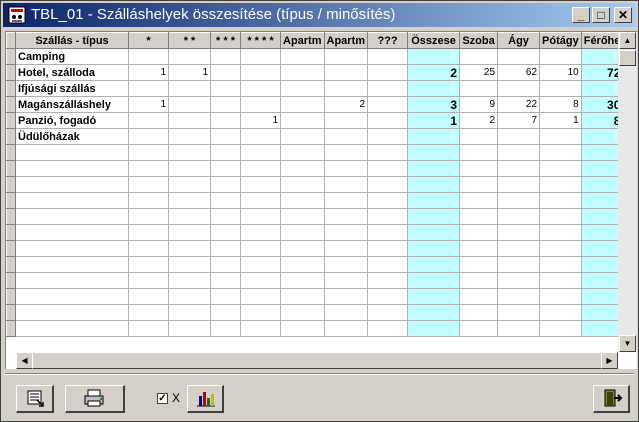 The height and width of the screenshot is (422, 639). What do you see at coordinates (388, 40) in the screenshot?
I see `column-header: ???` at bounding box center [388, 40].